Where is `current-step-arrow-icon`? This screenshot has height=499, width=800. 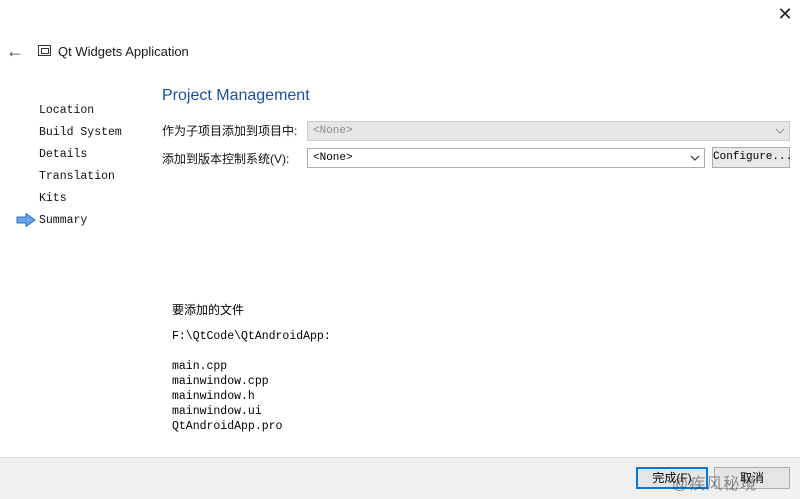 current-step-arrow-icon is located at coordinates (26, 220).